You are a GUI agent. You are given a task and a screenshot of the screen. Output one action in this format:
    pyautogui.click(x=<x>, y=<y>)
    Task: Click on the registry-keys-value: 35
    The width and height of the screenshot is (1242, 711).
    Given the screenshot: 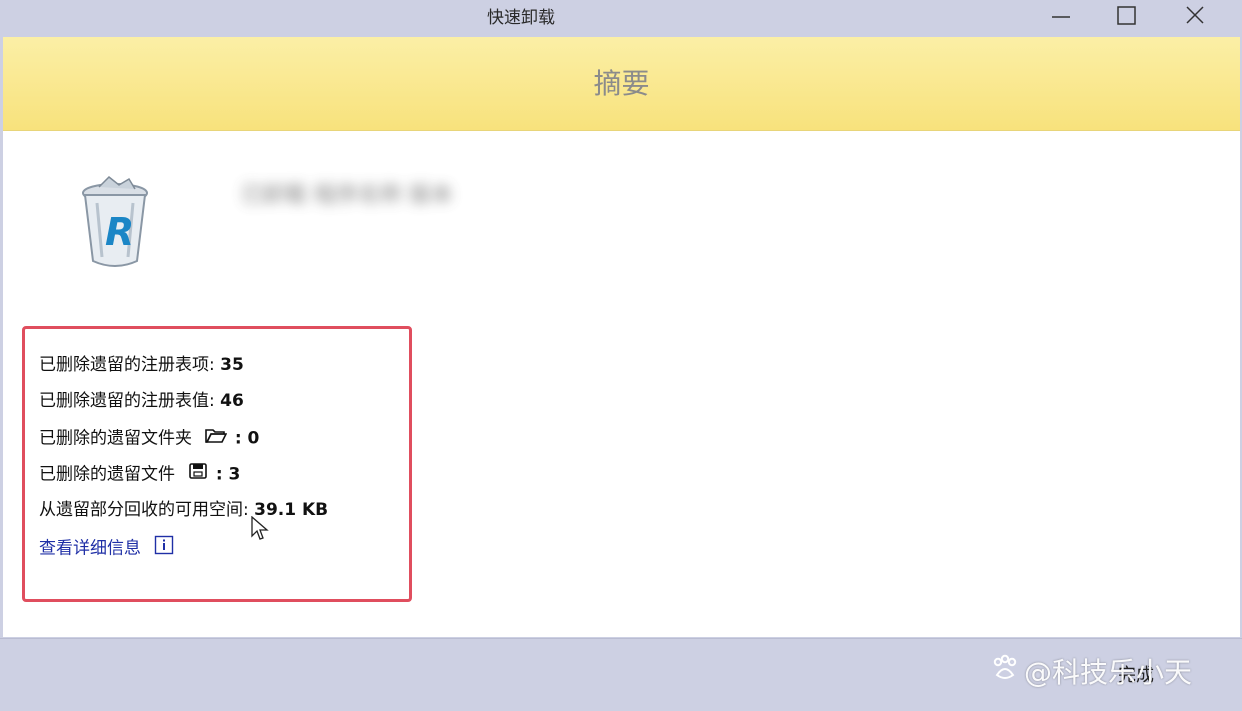 What is the action you would take?
    pyautogui.click(x=232, y=365)
    